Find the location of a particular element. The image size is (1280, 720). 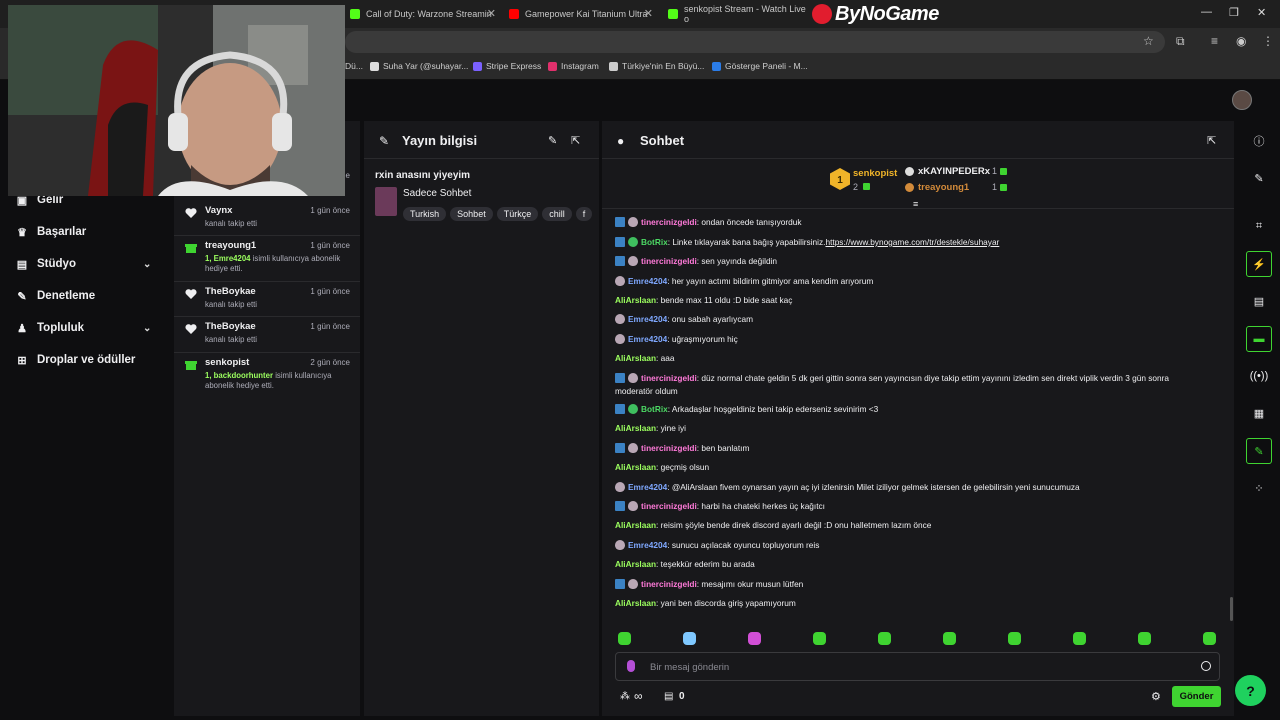

omnibox is located at coordinates (755, 42).